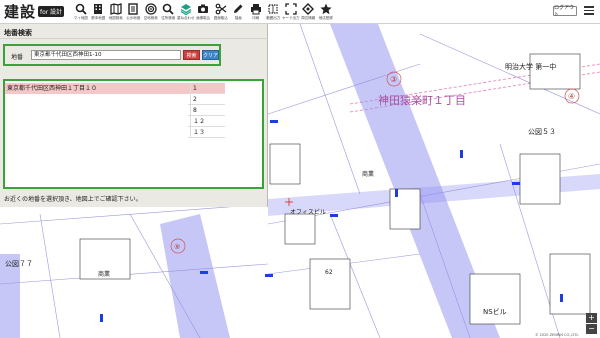 The width and height of the screenshot is (600, 338). I want to click on tool-label: マイ地図, so click(80, 17).